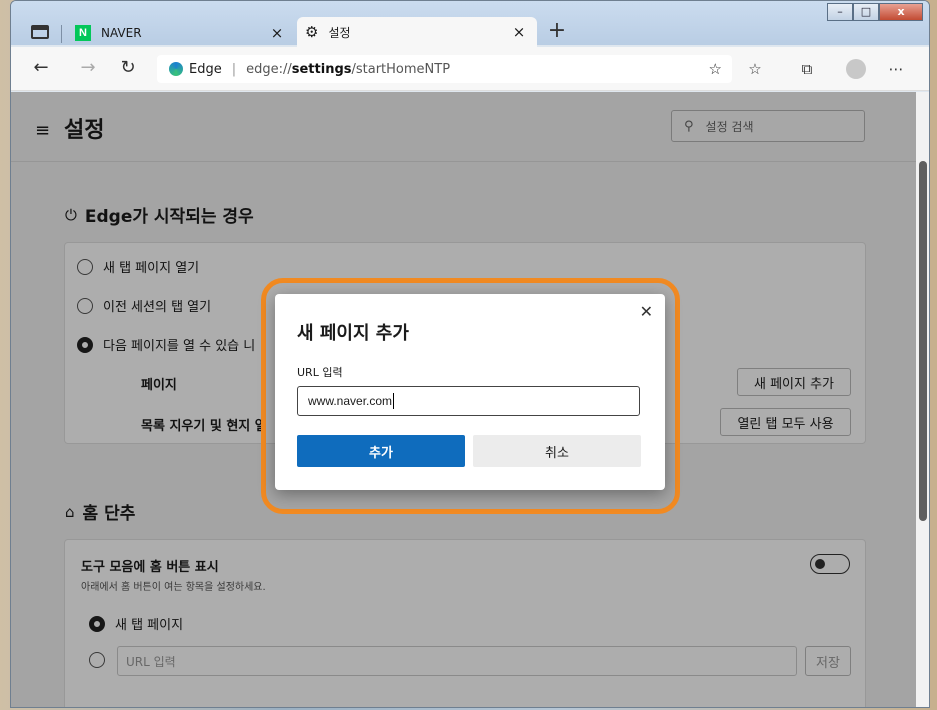  I want to click on add-button: 추가, so click(381, 451).